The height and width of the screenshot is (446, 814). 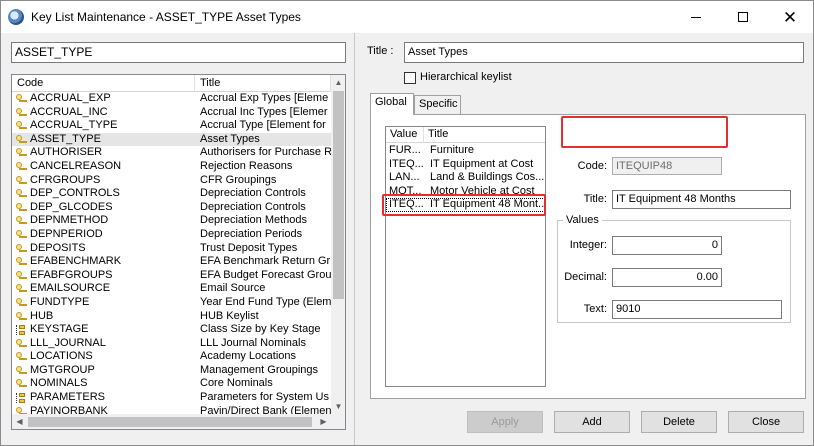 What do you see at coordinates (171, 371) in the screenshot?
I see `key-list-row: MGTGROUP Management Groupings` at bounding box center [171, 371].